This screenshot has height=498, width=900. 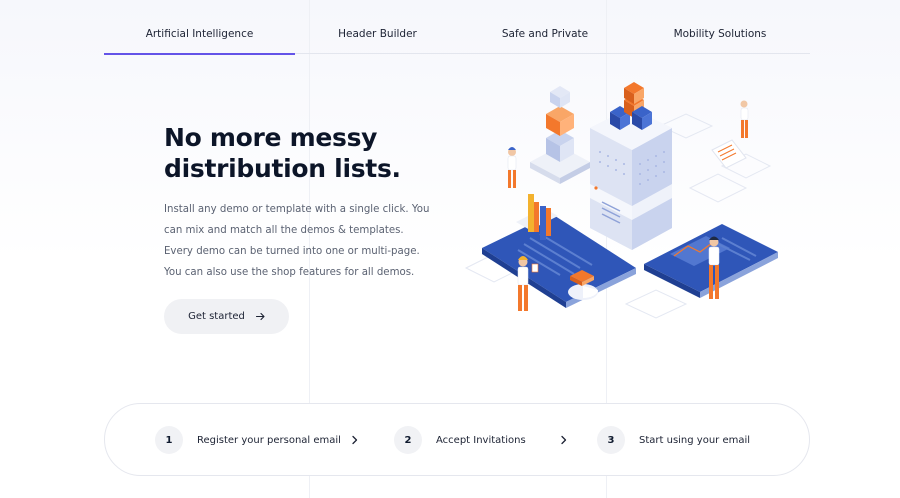 I want to click on tab-artificial-intelligence: Artificial Intelligence, so click(x=199, y=34).